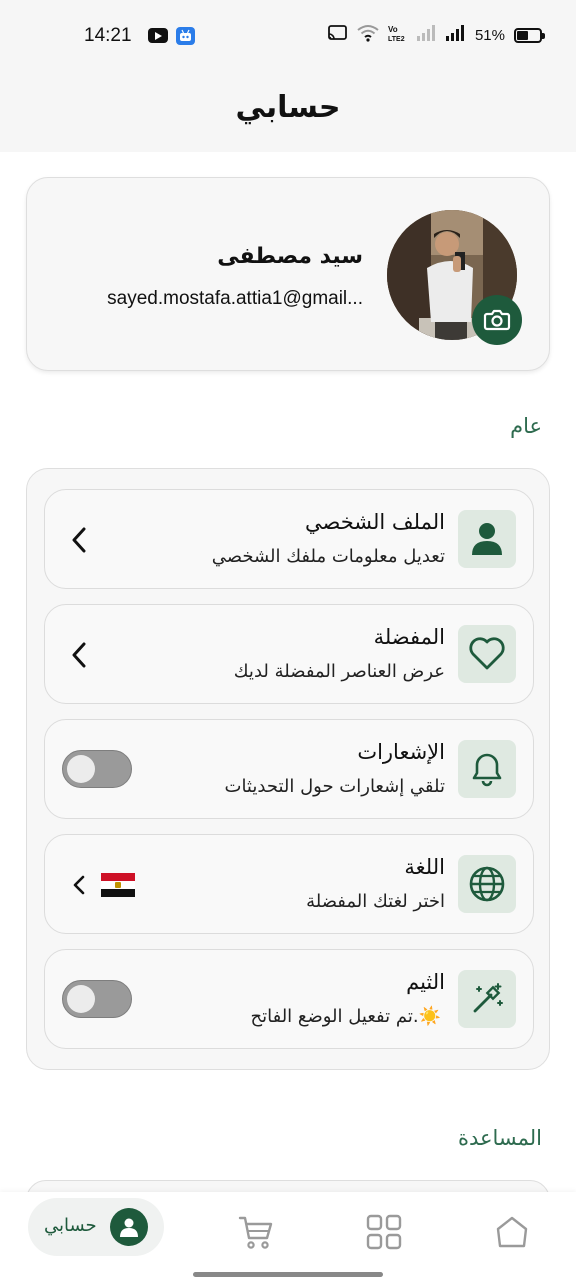 This screenshot has width=576, height=1280. What do you see at coordinates (487, 999) in the screenshot?
I see `magic-wand-icon` at bounding box center [487, 999].